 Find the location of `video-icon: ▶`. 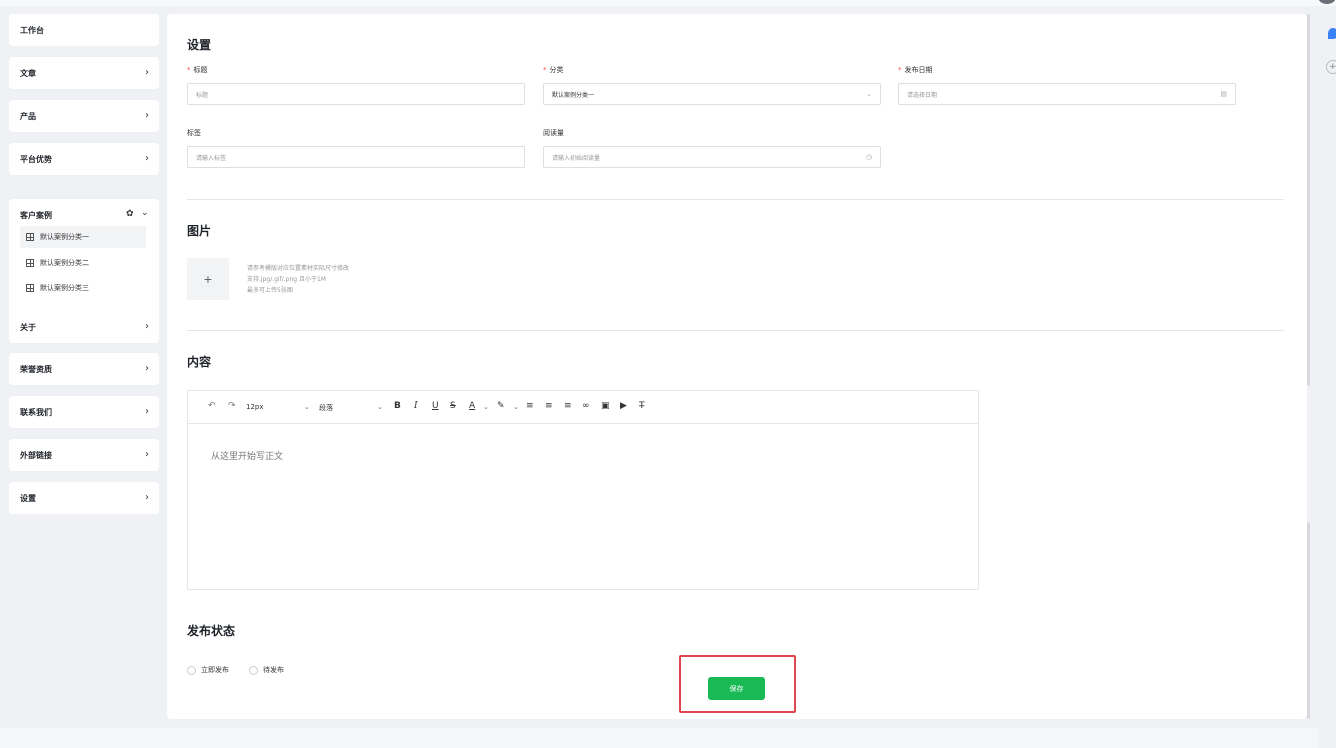

video-icon: ▶ is located at coordinates (623, 406).